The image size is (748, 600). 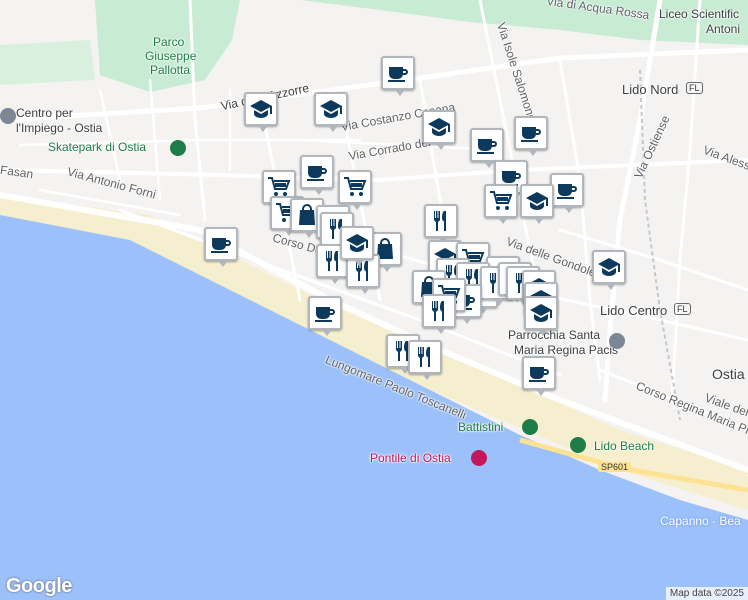 What do you see at coordinates (8, 116) in the screenshot?
I see `briefcase-icon` at bounding box center [8, 116].